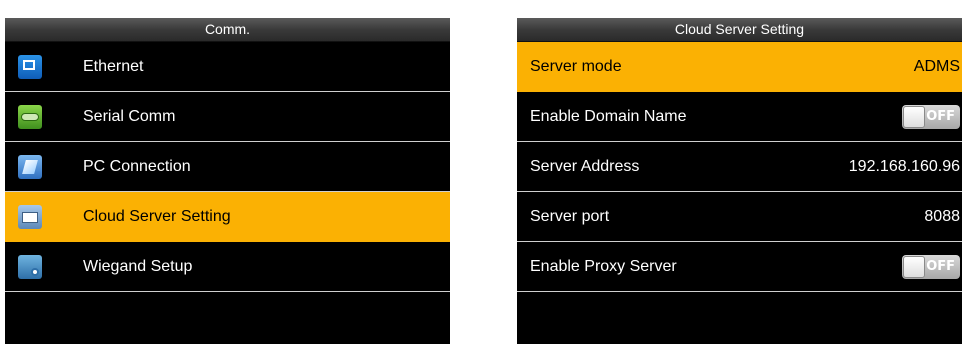  Describe the element at coordinates (113, 66) in the screenshot. I see `menu-item-label: Ethernet` at that location.